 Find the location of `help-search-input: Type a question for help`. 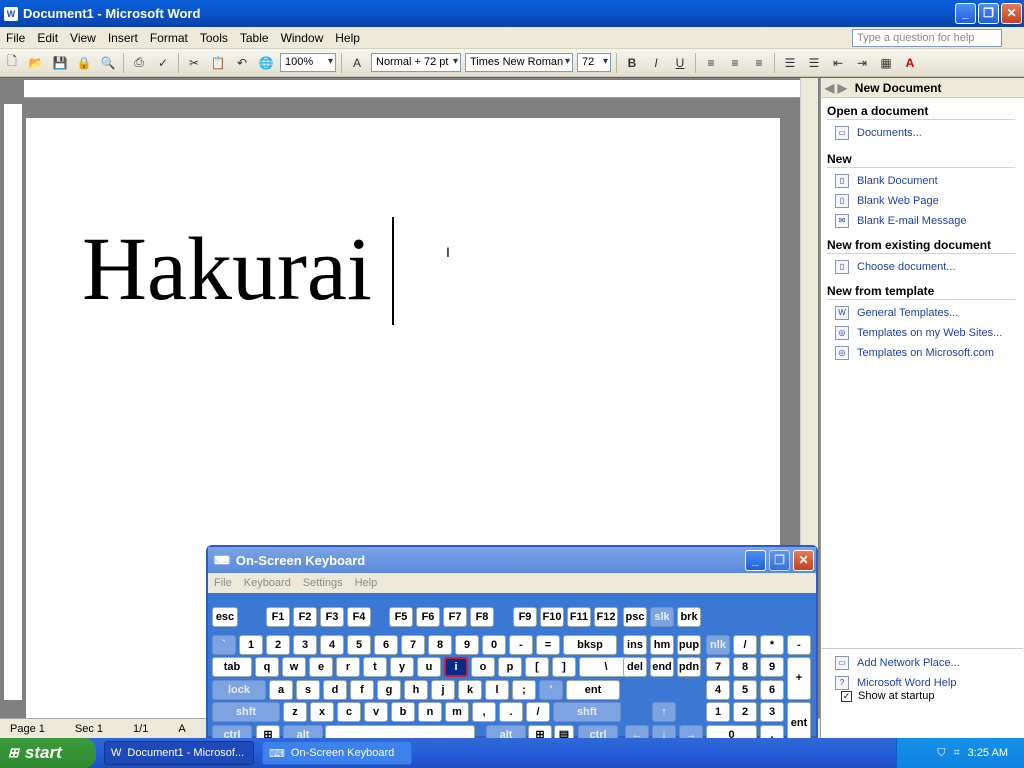

help-search-input: Type a question for help is located at coordinates (927, 38).